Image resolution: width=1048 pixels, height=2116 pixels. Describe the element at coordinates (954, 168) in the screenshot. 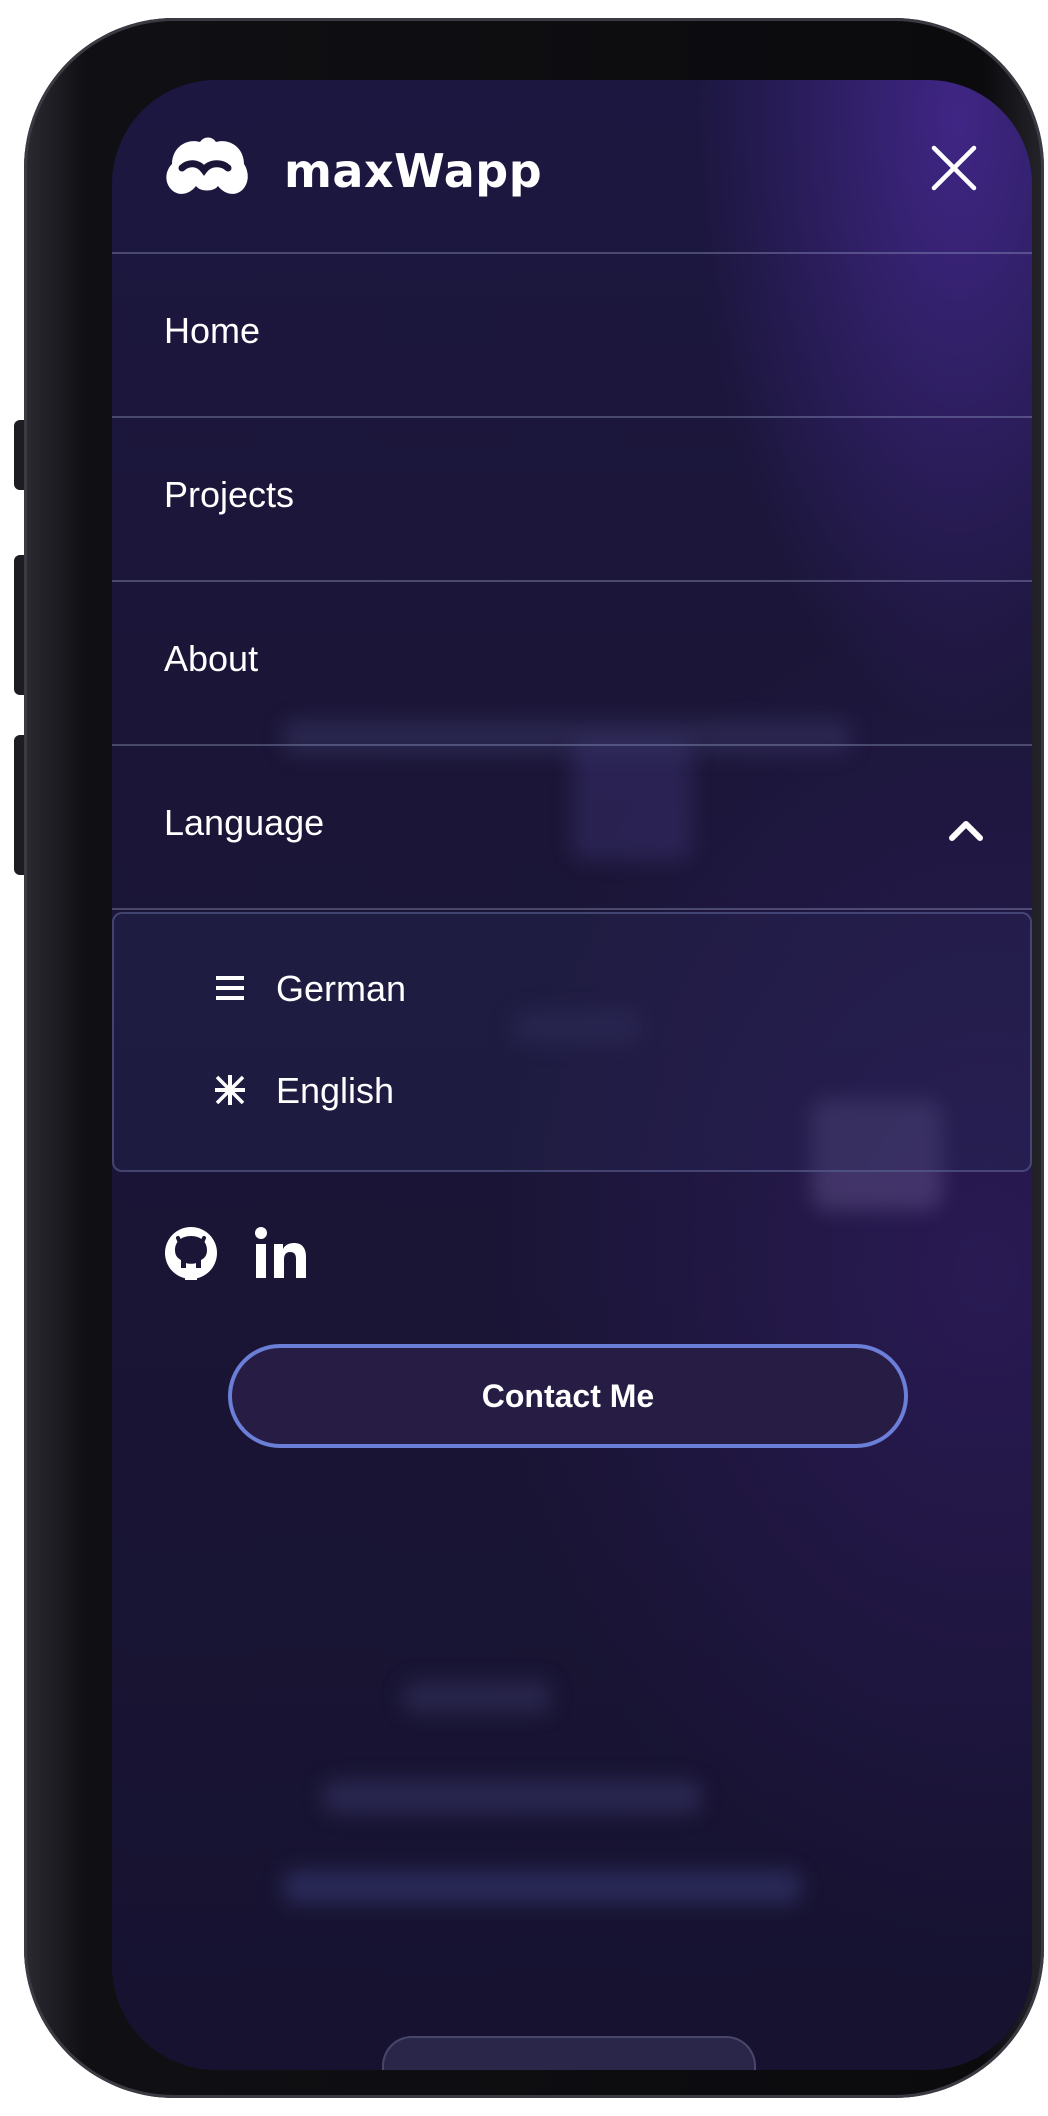

I see `close-icon` at that location.